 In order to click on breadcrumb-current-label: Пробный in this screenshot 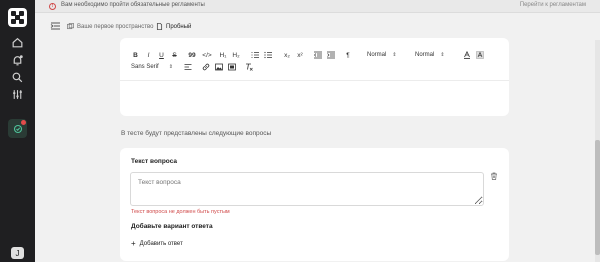, I will do `click(179, 26)`.